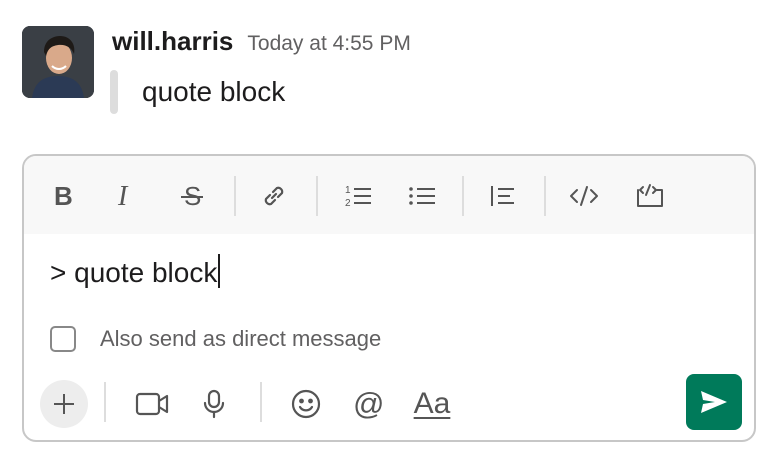 This screenshot has width=774, height=458. I want to click on svg-text: B, so click(63, 196).